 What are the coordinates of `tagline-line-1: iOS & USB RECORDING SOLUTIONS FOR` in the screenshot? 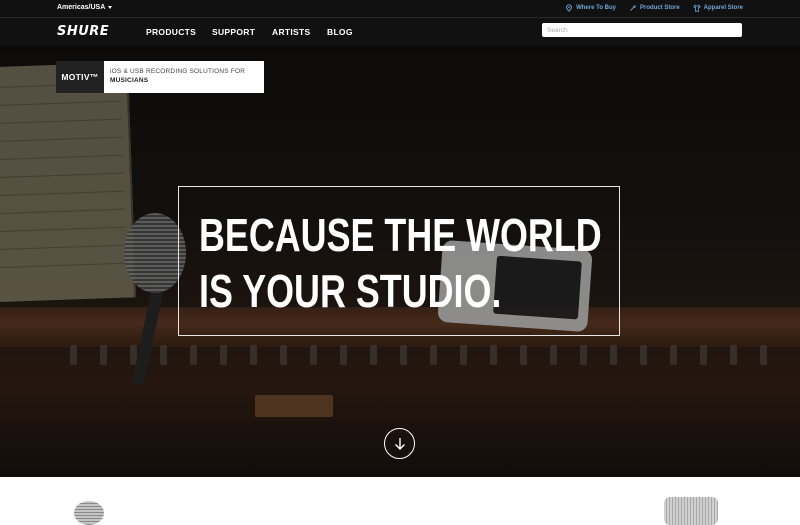 It's located at (178, 71).